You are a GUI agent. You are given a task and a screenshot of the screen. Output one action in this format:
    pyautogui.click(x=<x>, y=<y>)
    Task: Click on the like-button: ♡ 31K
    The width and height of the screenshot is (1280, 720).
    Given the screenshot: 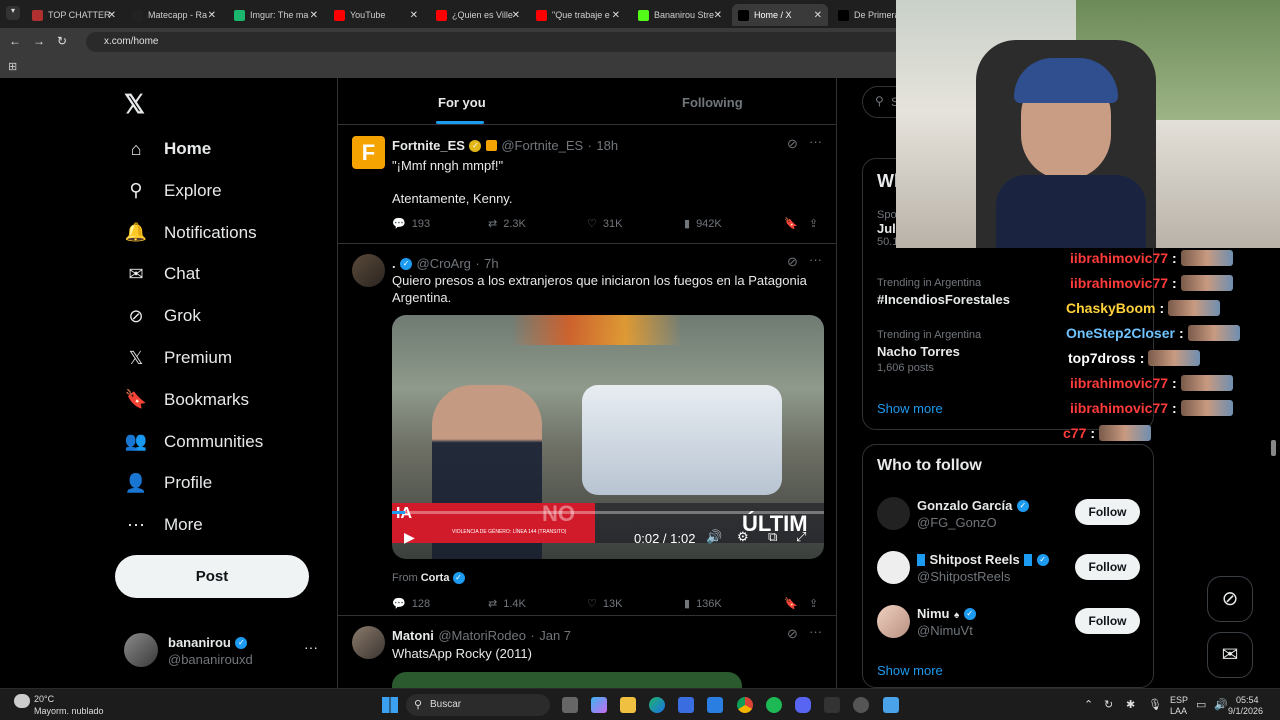 What is the action you would take?
    pyautogui.click(x=604, y=224)
    